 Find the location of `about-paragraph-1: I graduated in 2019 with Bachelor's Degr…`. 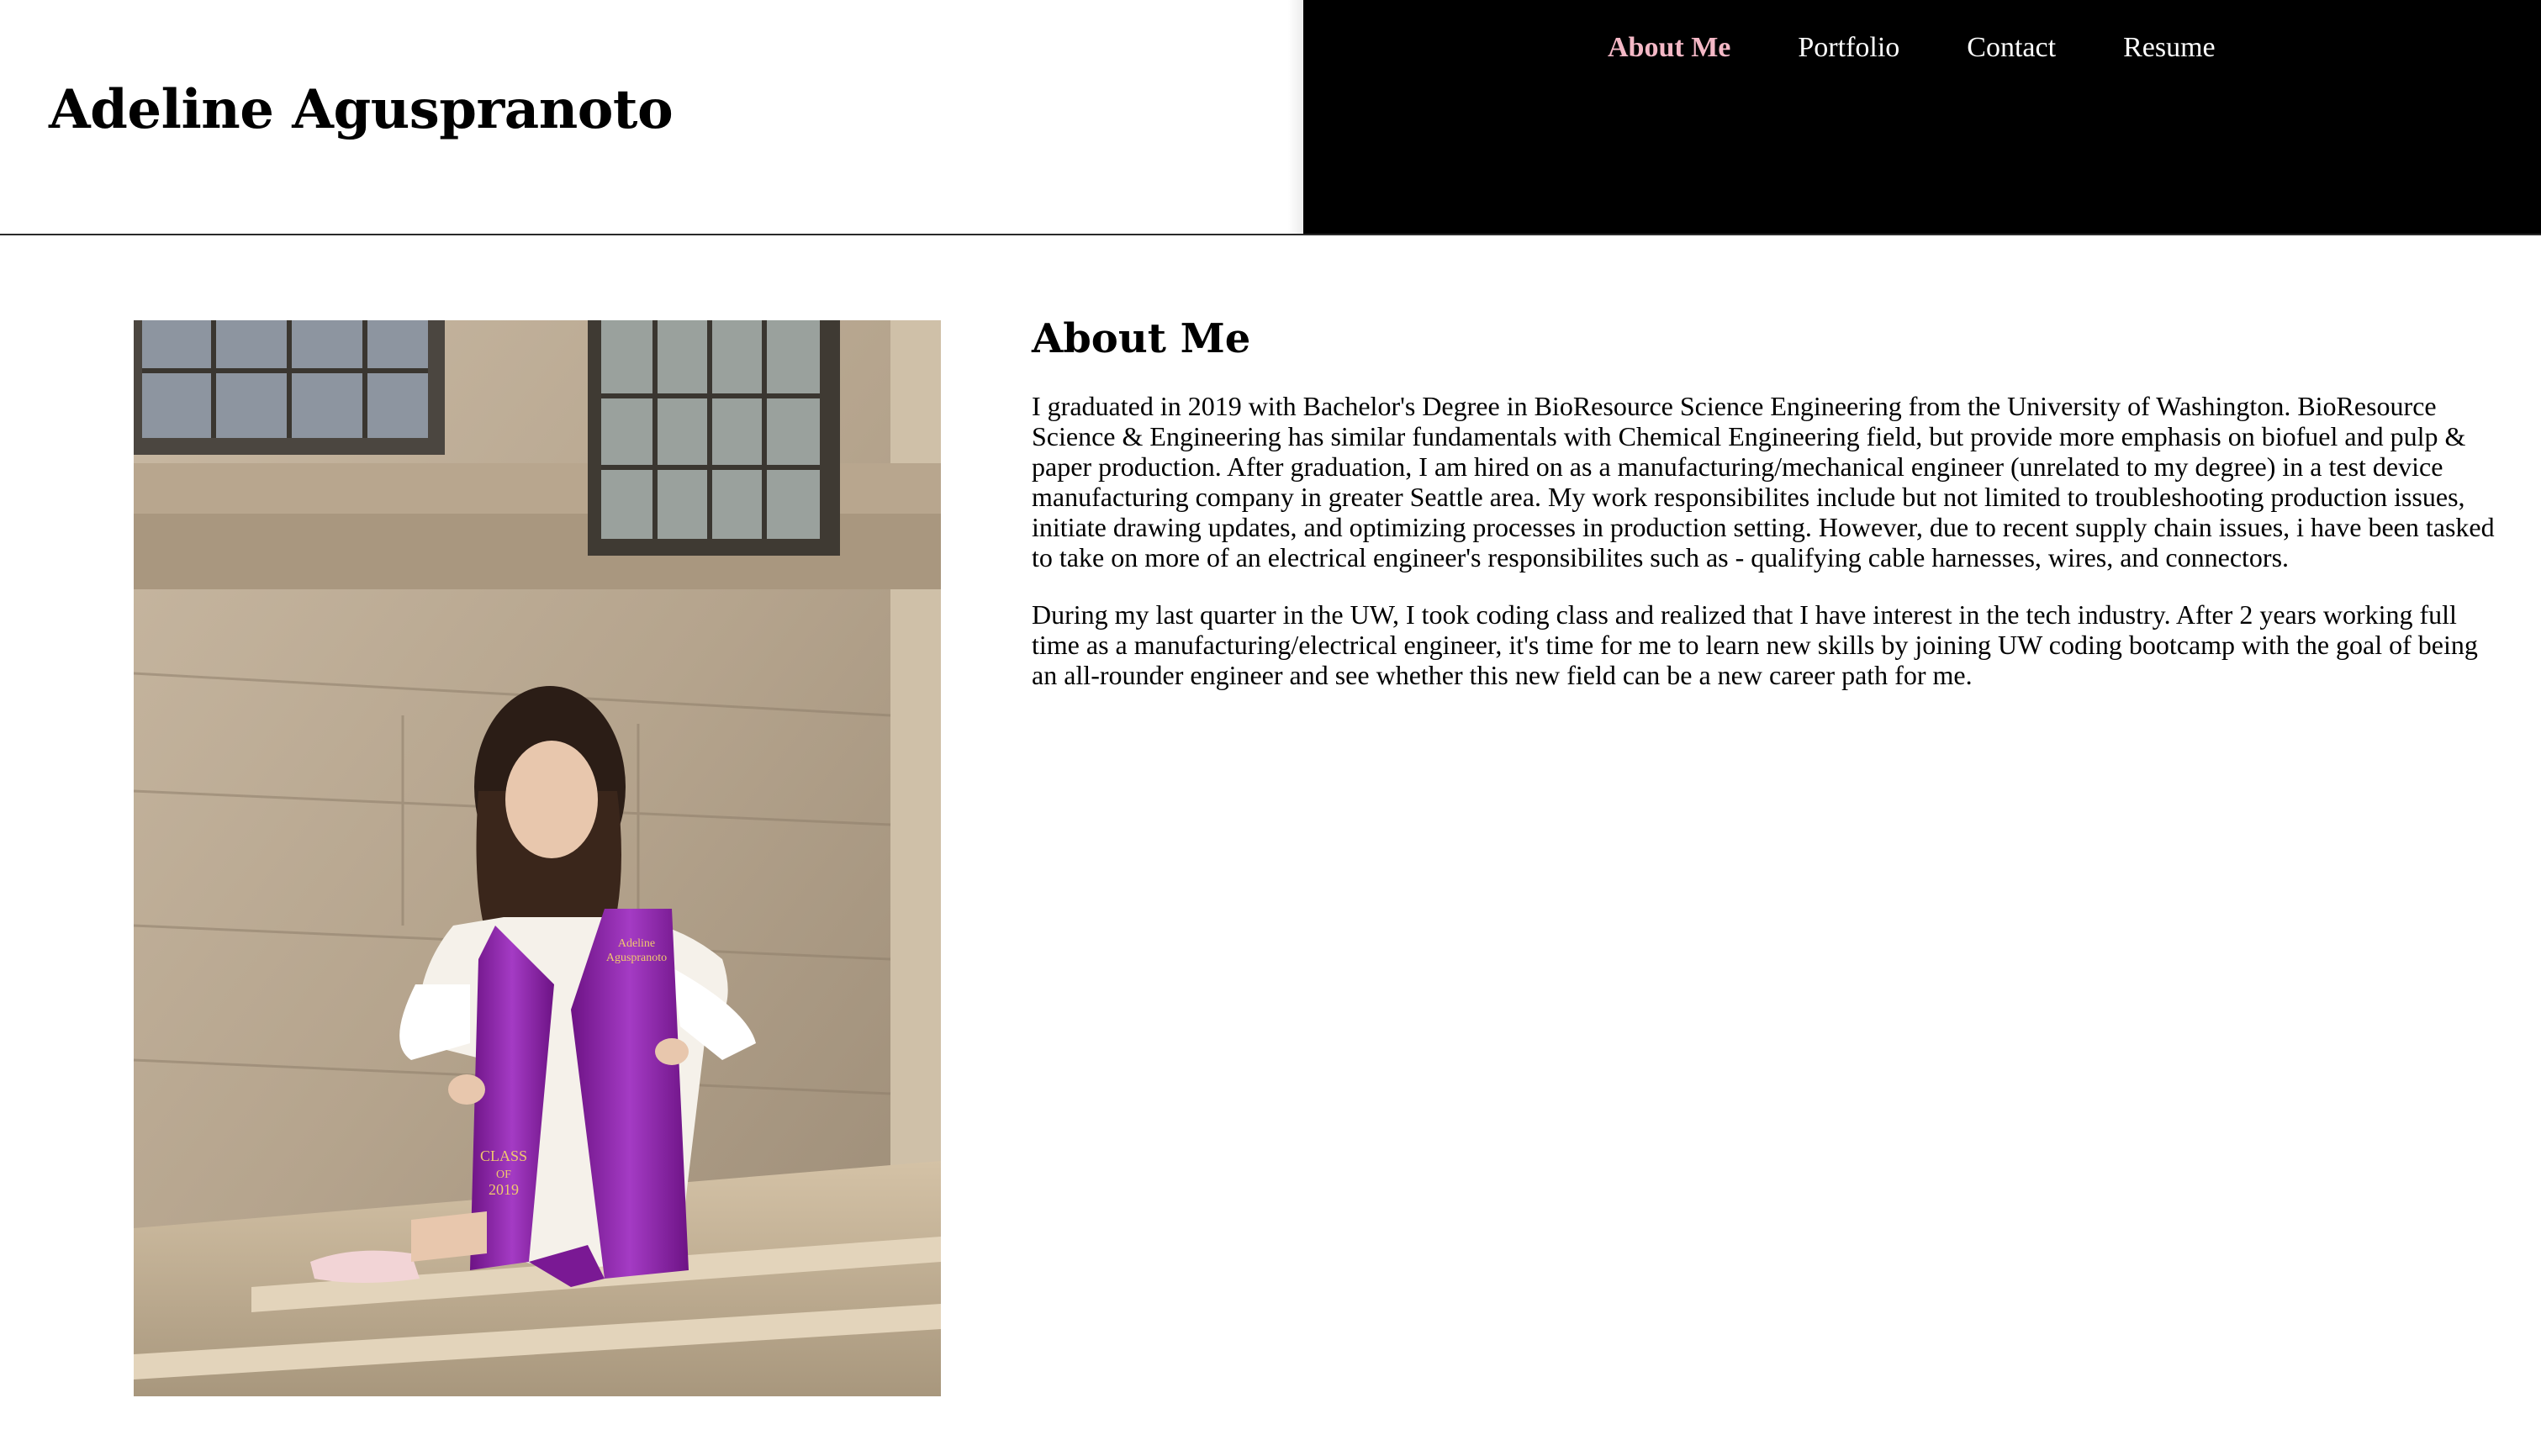

about-paragraph-1: I graduated in 2019 with Bachelor's Degr… is located at coordinates (1763, 482).